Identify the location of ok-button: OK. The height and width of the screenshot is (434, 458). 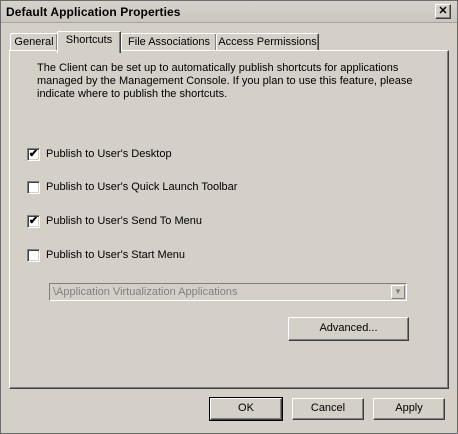
(246, 409).